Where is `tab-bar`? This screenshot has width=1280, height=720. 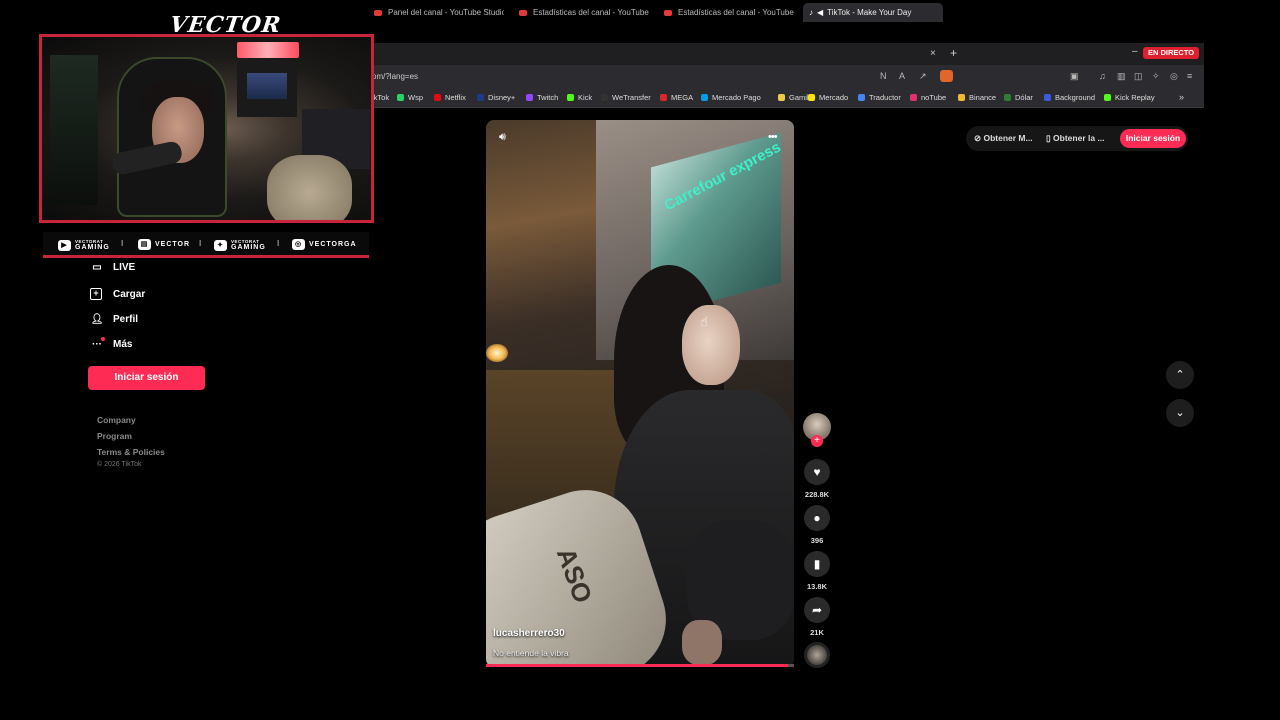 tab-bar is located at coordinates (788, 54).